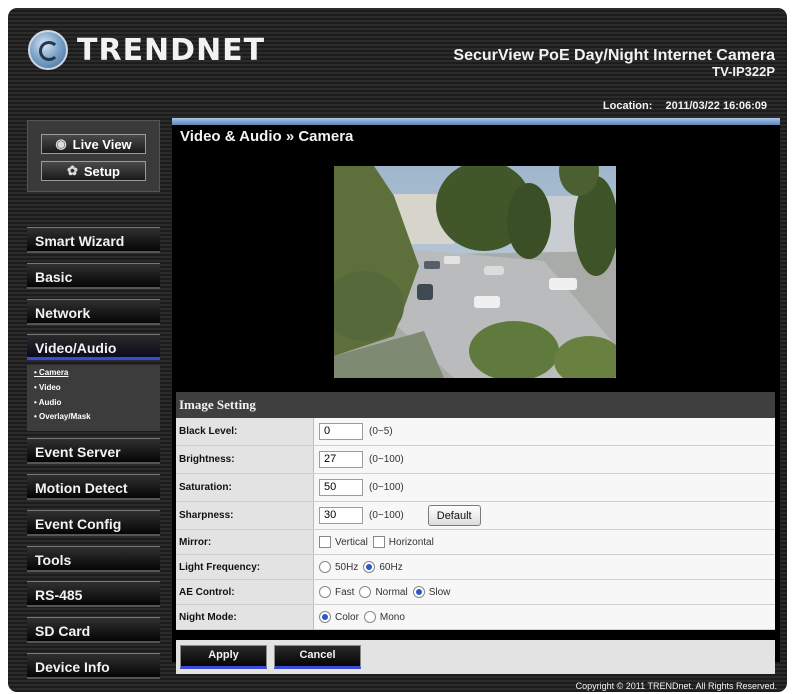  Describe the element at coordinates (93, 276) in the screenshot. I see `sidebar-item-basic: Basic` at that location.